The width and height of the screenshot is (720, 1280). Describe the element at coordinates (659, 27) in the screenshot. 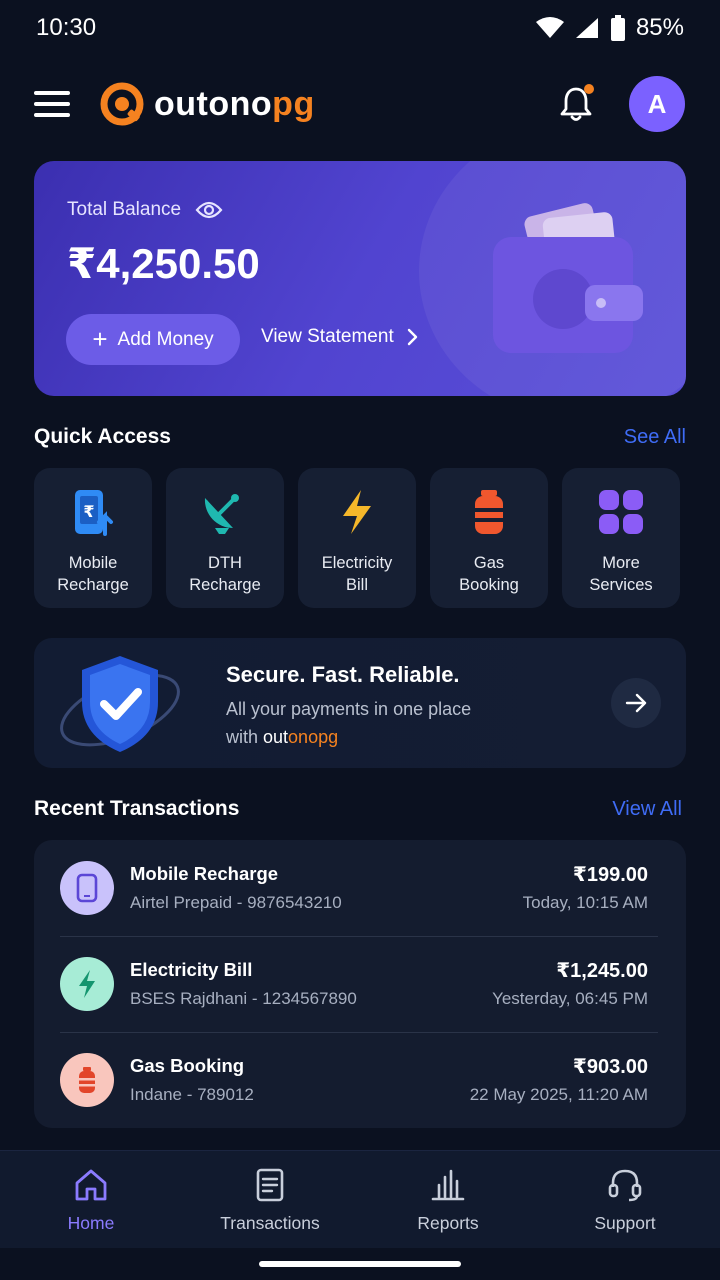

I see `battery-level: 85%` at that location.